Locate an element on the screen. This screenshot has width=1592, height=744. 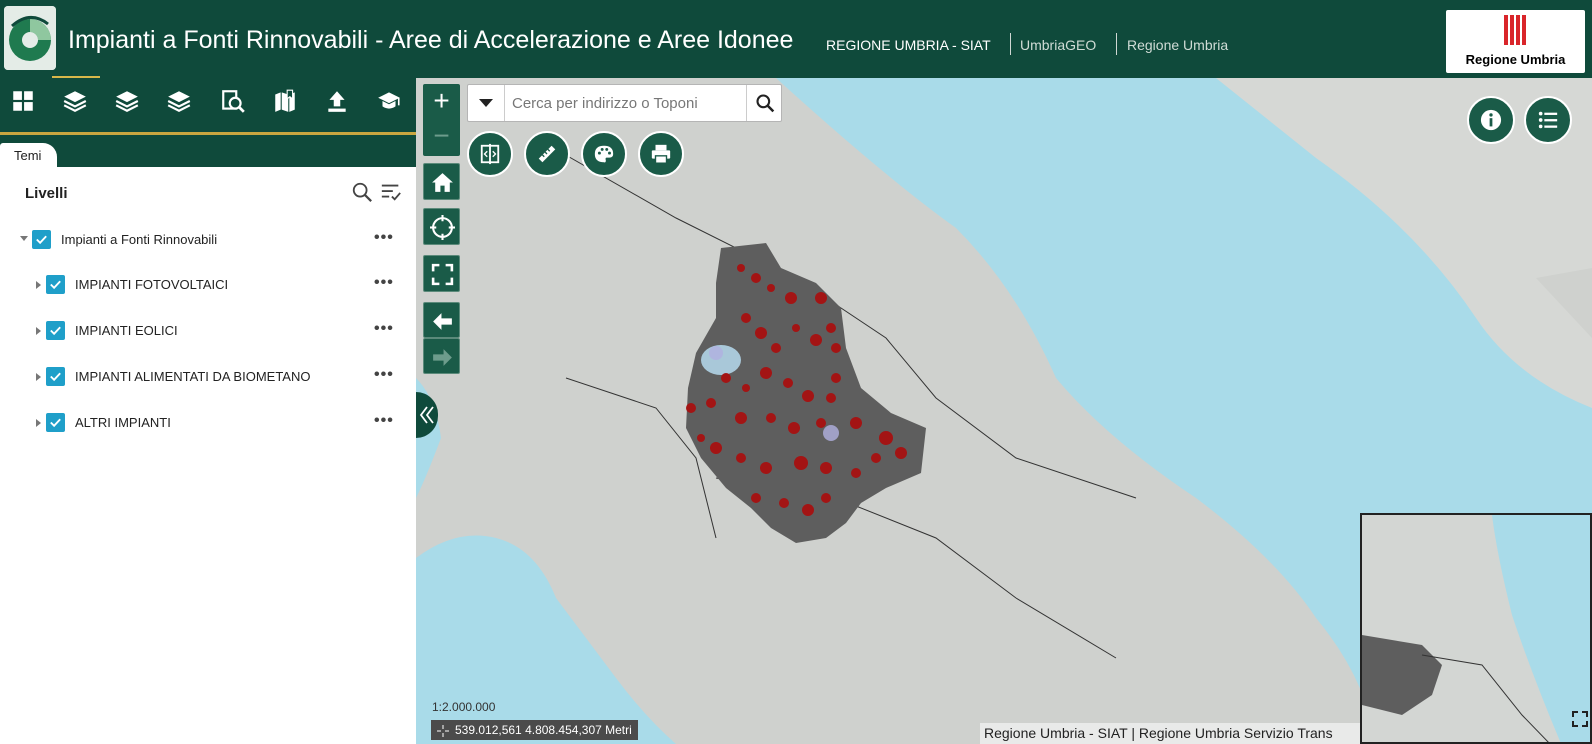
basemap-layers-icon is located at coordinates (127, 101).